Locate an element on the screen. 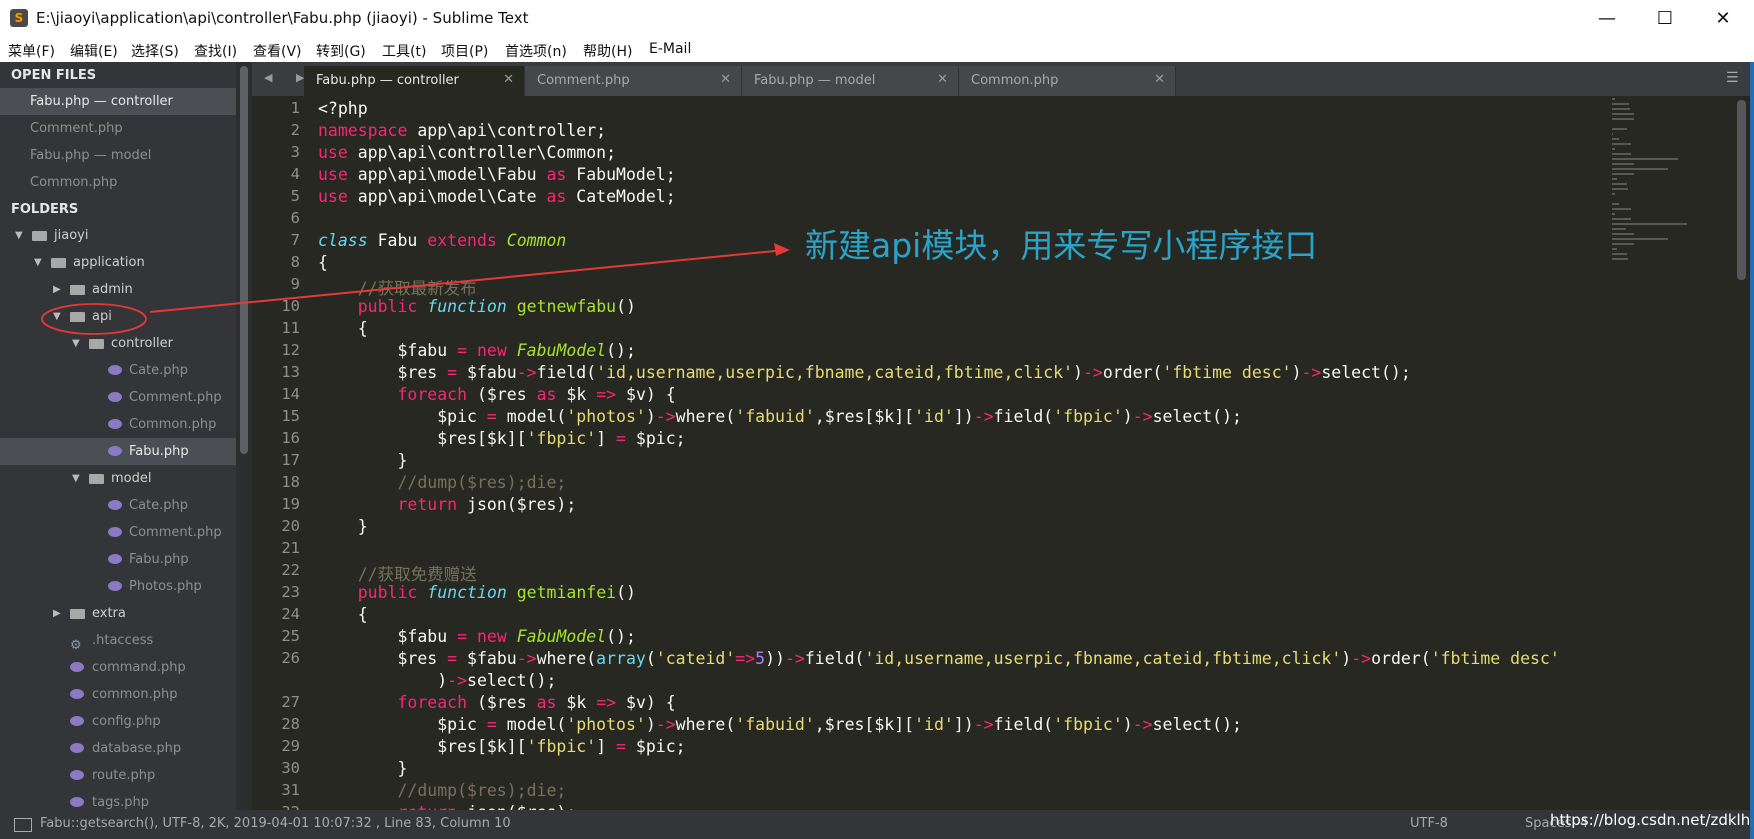 The image size is (1754, 839). line-number: 20 is located at coordinates (290, 526).